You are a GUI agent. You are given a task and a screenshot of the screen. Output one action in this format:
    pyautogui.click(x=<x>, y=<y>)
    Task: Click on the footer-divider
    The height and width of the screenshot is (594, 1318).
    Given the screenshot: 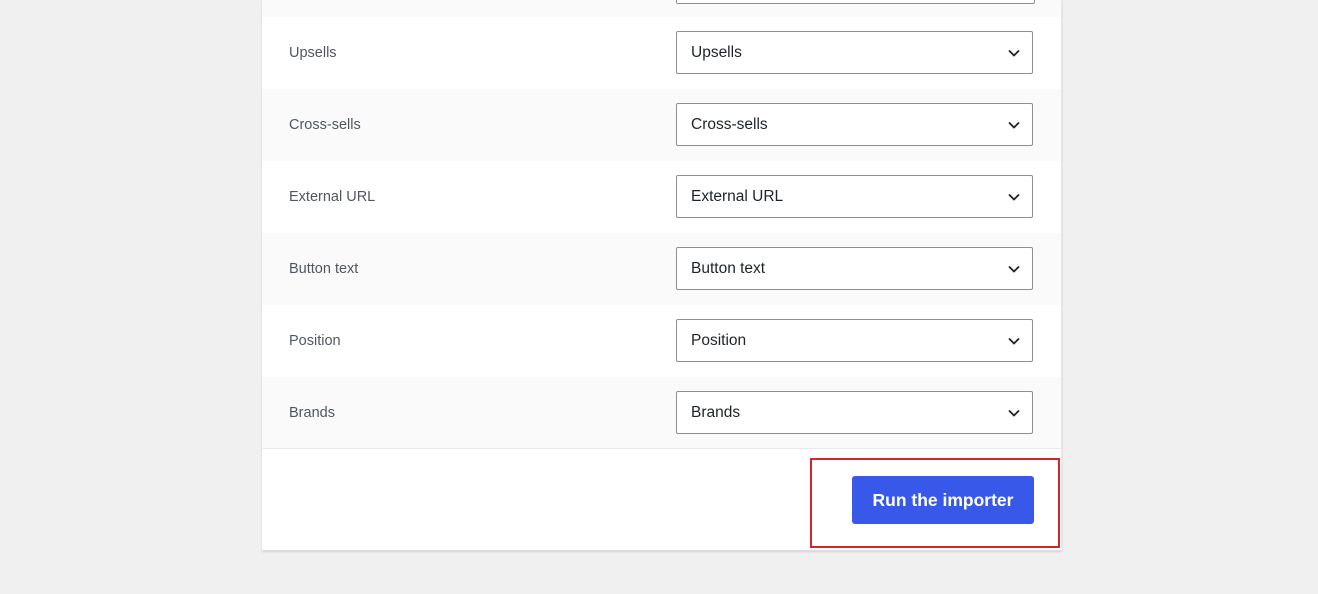 What is the action you would take?
    pyautogui.click(x=661, y=448)
    